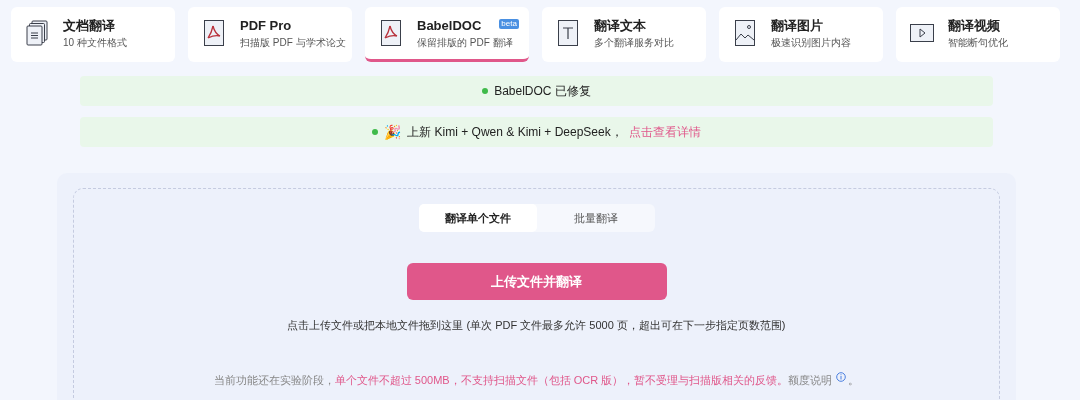 The width and height of the screenshot is (1080, 400). I want to click on tool-subtitle: 保留排版的 PDF 翻译, so click(465, 42).